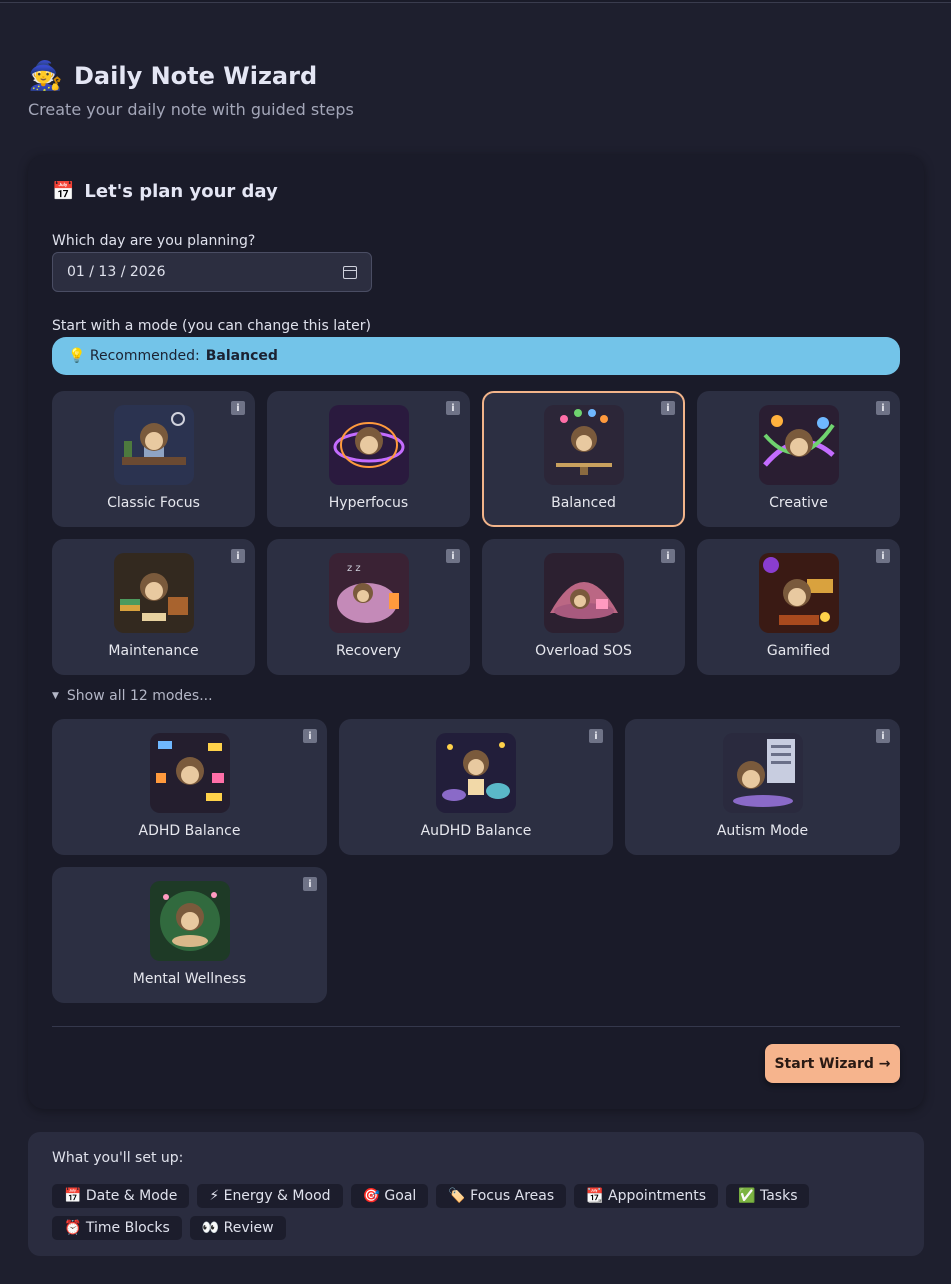  I want to click on mode-card-mental-wellness: i Mental Wellness, so click(189, 935).